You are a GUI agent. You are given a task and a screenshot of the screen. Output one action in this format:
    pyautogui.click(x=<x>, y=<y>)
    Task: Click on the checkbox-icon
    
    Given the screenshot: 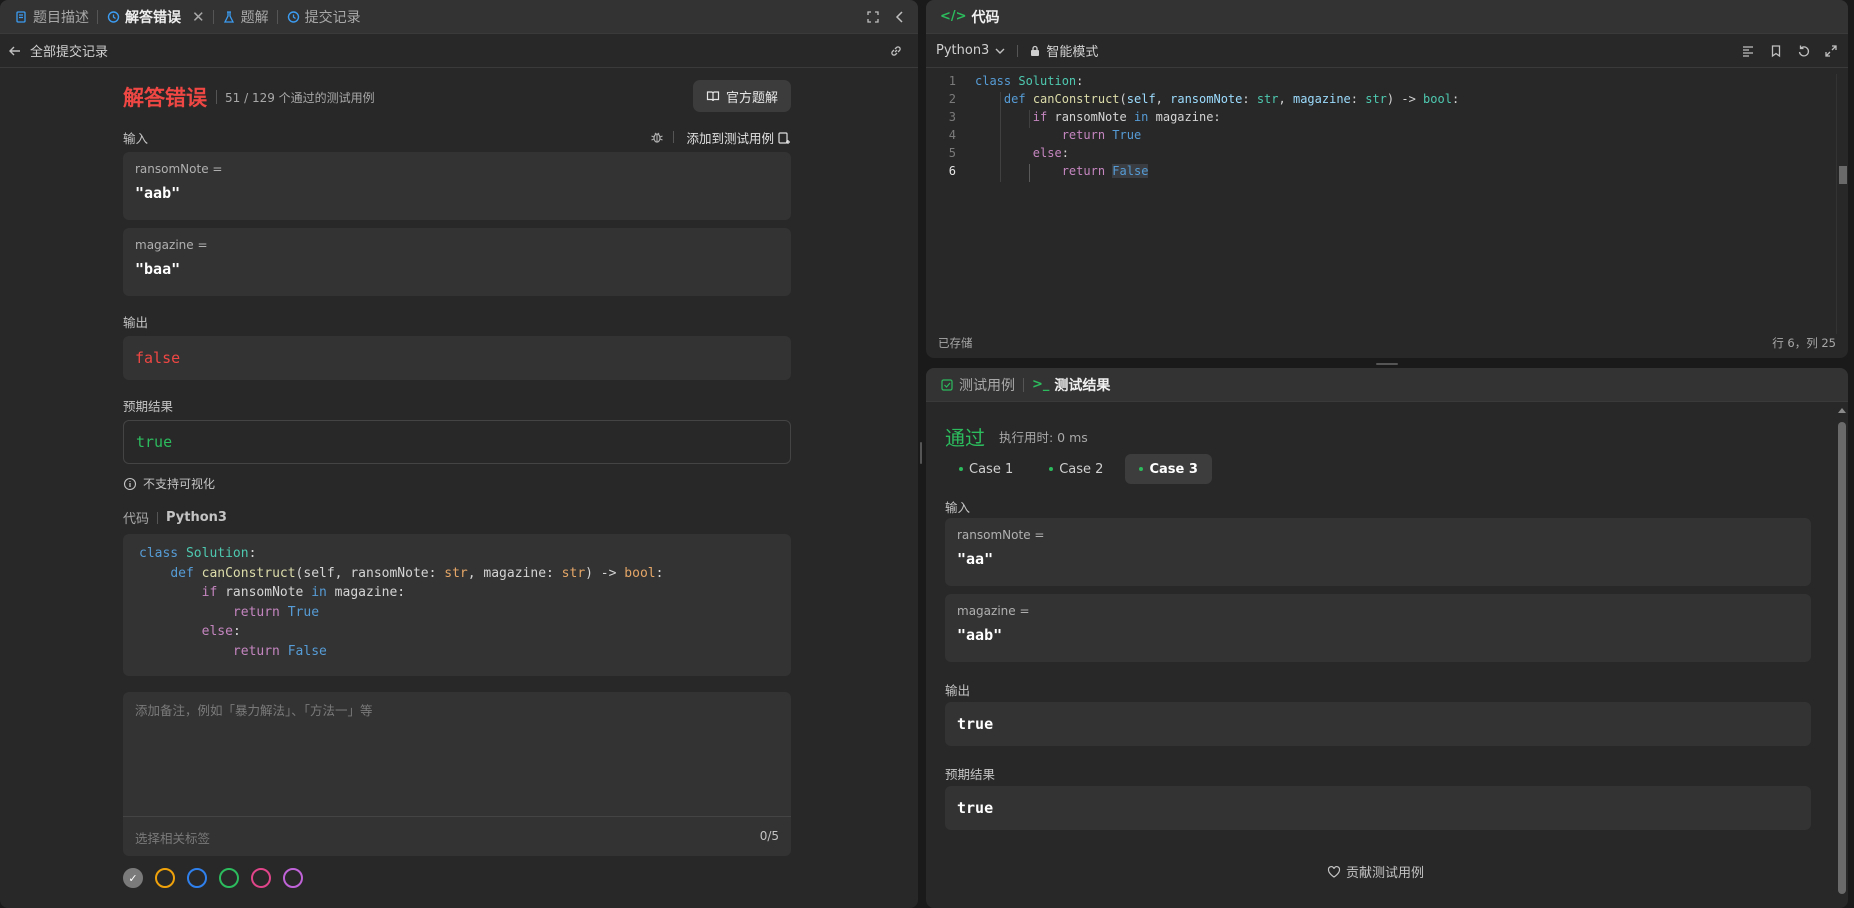 What is the action you would take?
    pyautogui.click(x=947, y=385)
    